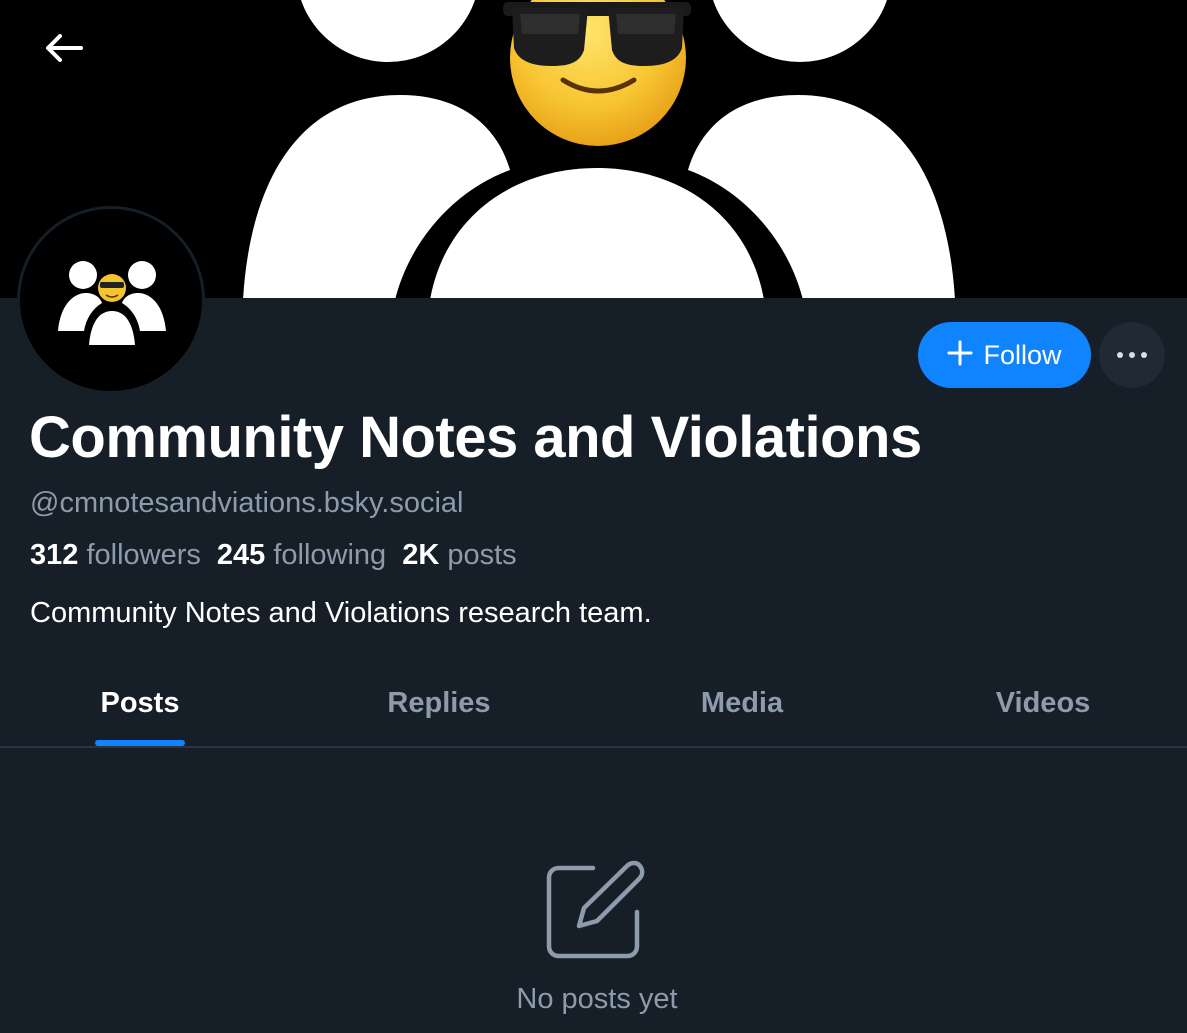  Describe the element at coordinates (595, 910) in the screenshot. I see `compose-icon` at that location.